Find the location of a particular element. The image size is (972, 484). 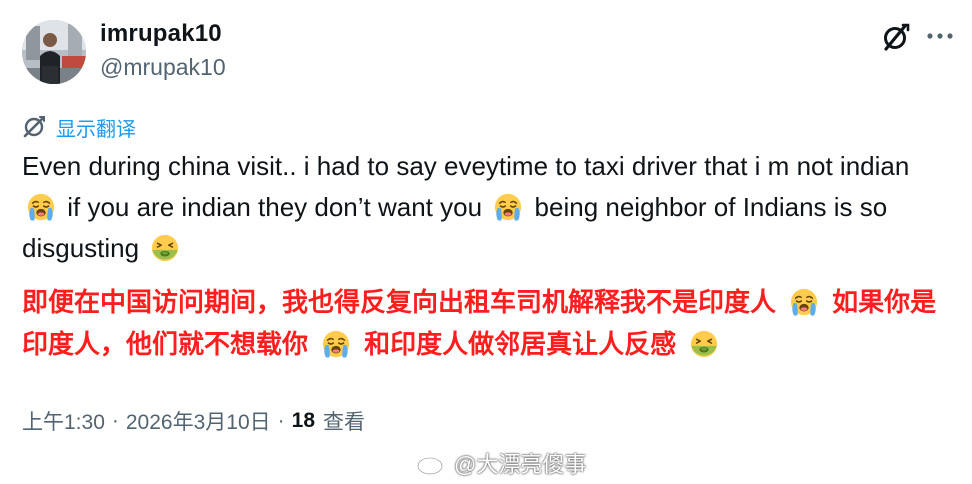

watermark: @大漂亮傻事 is located at coordinates (501, 463).